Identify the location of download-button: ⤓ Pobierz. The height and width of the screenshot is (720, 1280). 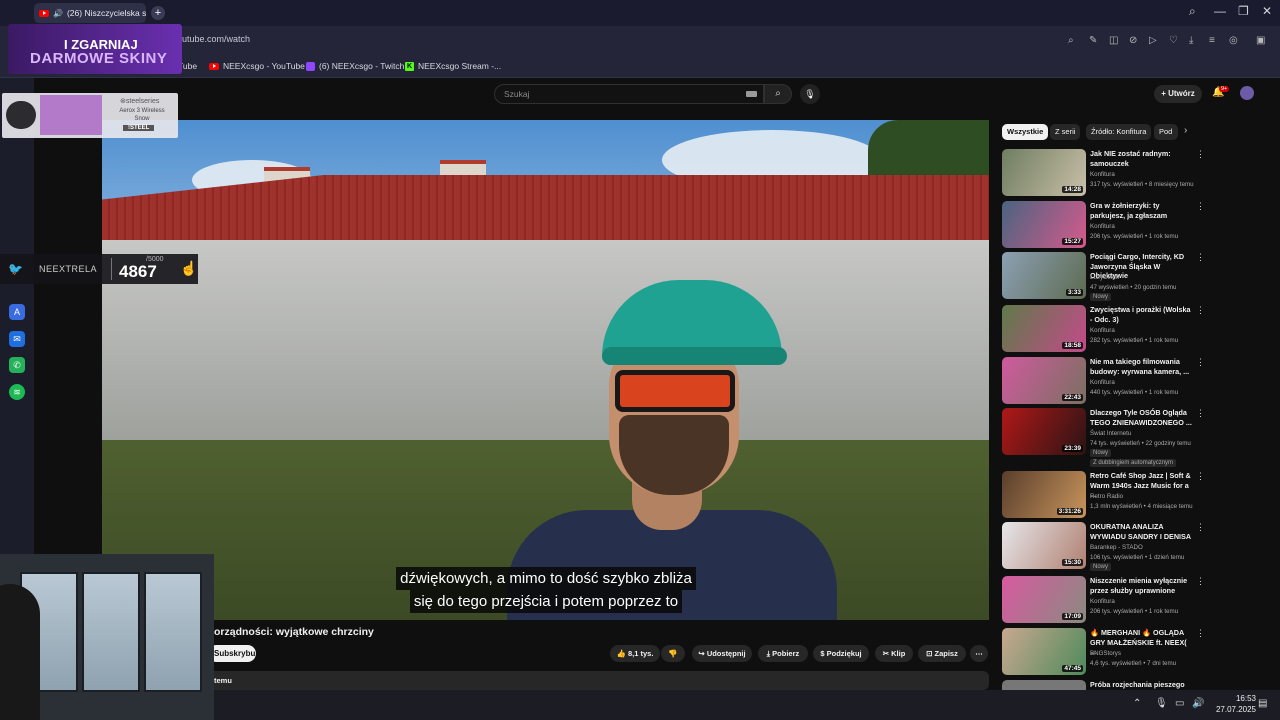
(783, 653).